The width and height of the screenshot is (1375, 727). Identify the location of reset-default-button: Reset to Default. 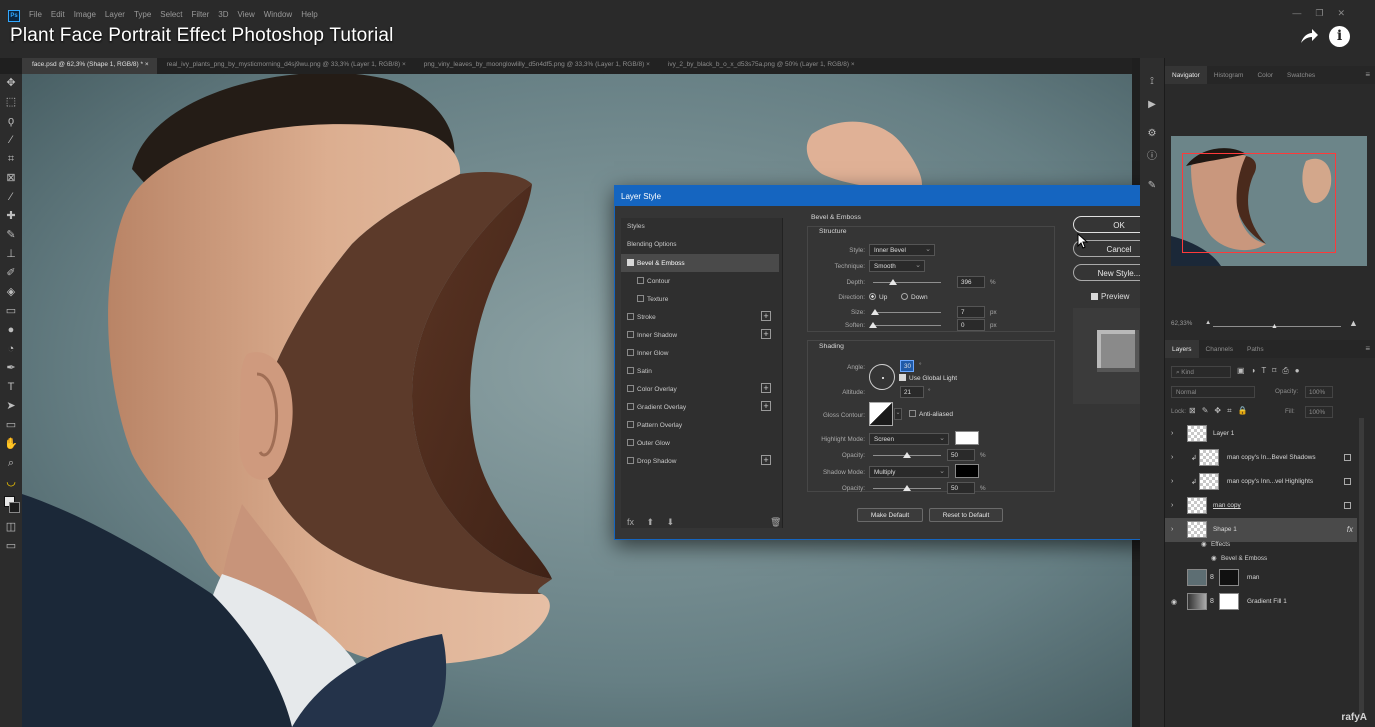
(966, 515).